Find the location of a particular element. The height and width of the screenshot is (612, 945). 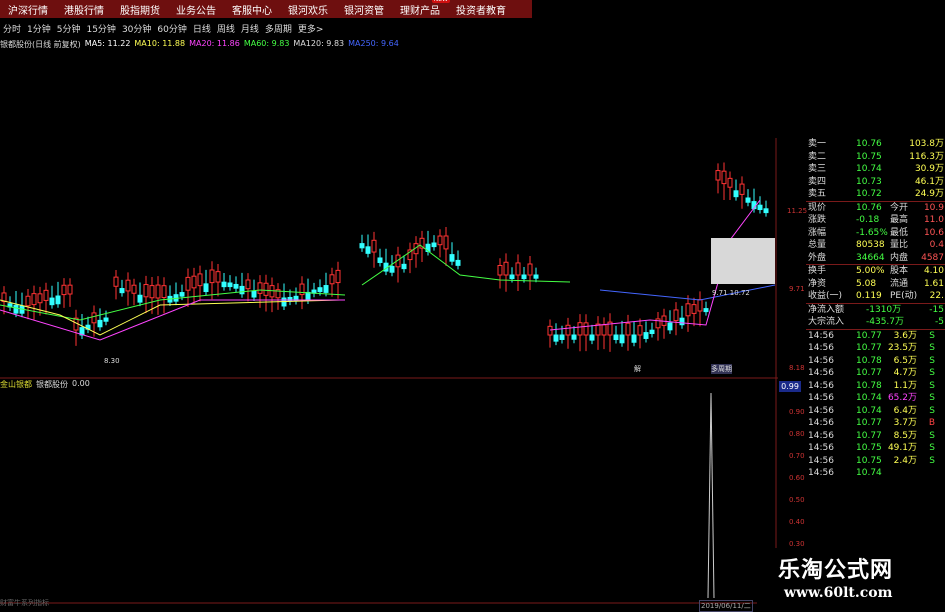

sub-chart-title: 金山银都 银都股份 0.00 is located at coordinates (45, 384).